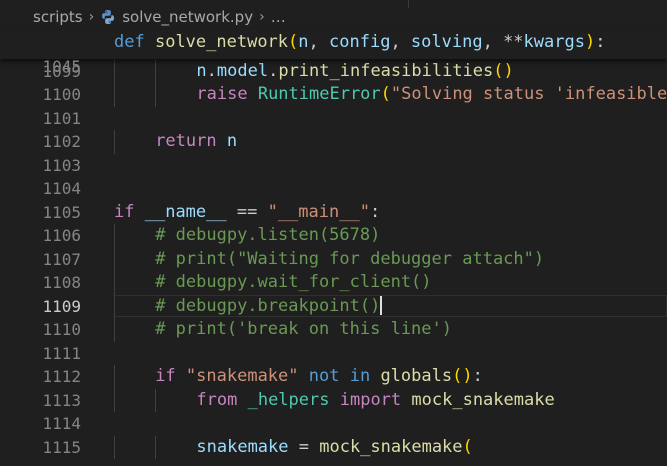 The width and height of the screenshot is (667, 466). Describe the element at coordinates (303, 329) in the screenshot. I see `code-token: # print('break on this line')` at that location.